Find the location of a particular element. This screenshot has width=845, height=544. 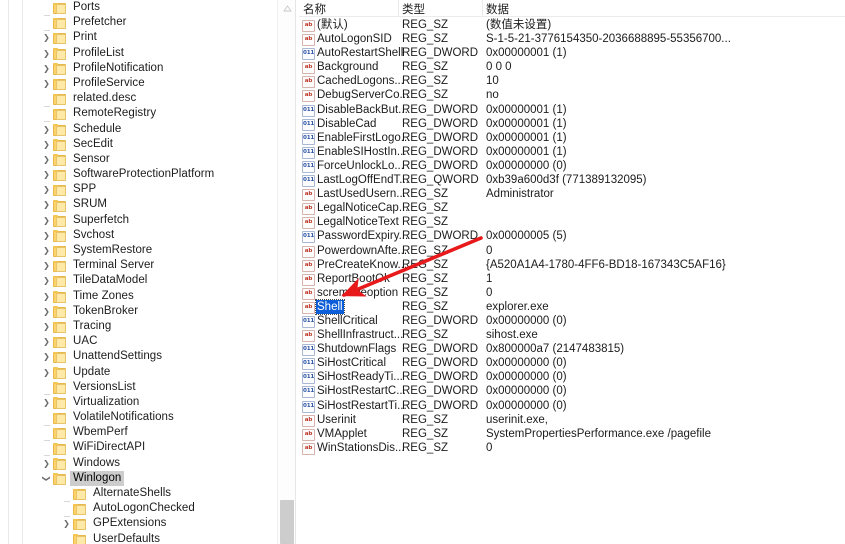

tree-item-versionslist: VersionsList is located at coordinates (138, 388).